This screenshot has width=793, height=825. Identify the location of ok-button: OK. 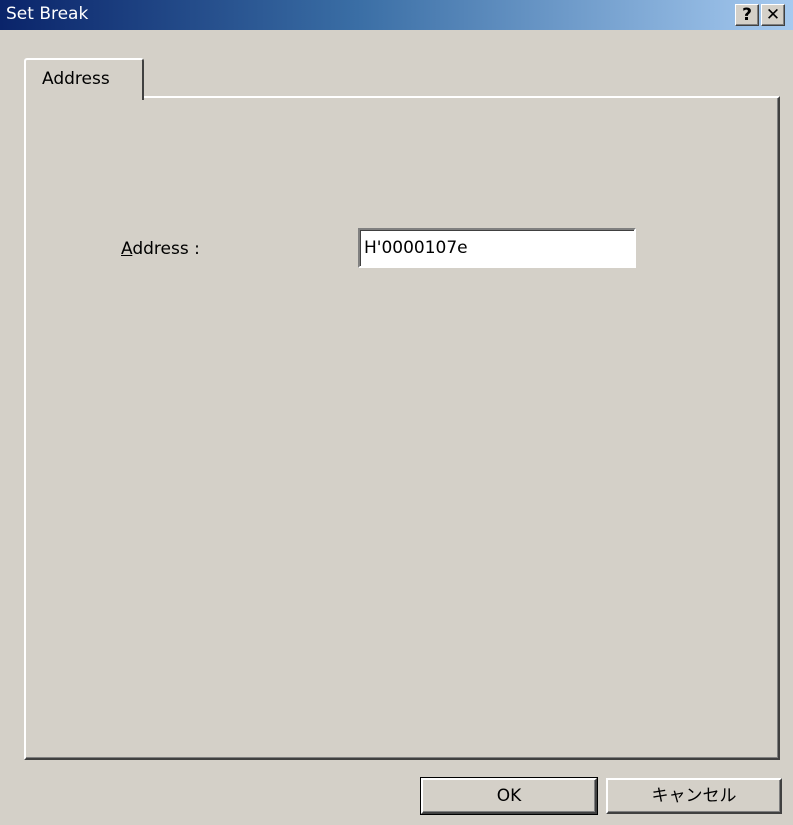
(509, 796).